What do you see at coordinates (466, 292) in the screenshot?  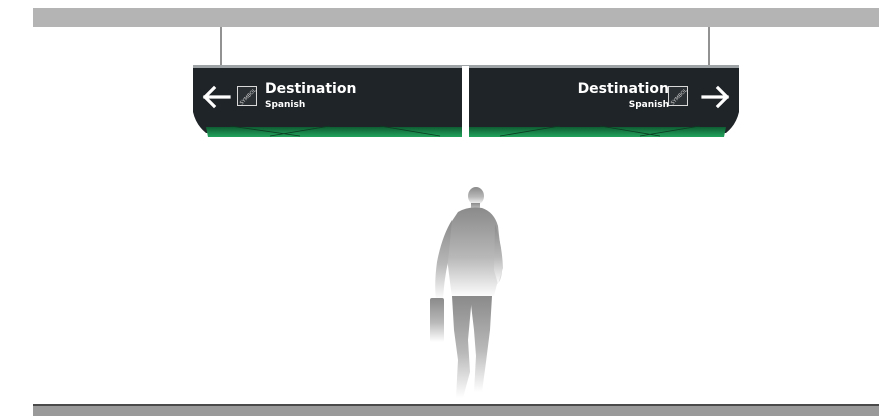 I see `walking-person-figure` at bounding box center [466, 292].